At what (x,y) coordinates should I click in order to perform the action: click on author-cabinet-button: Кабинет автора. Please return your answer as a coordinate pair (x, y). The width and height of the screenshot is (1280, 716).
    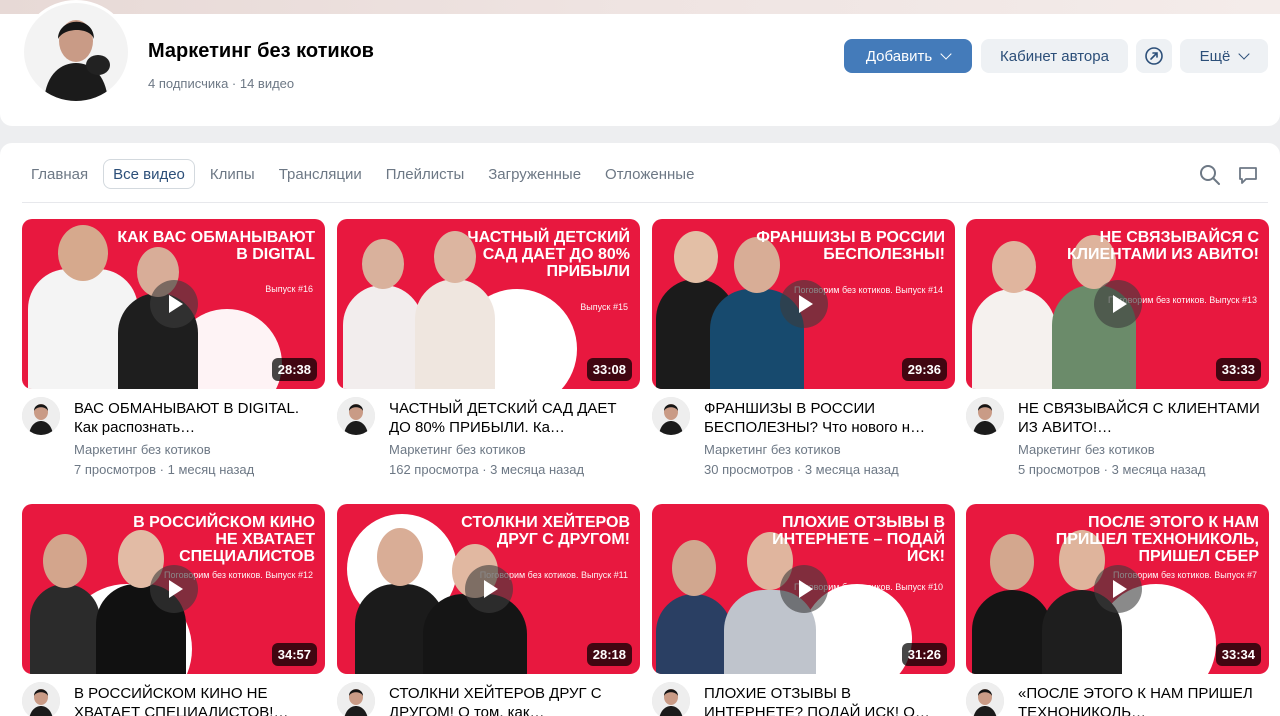
    Looking at the image, I should click on (1054, 56).